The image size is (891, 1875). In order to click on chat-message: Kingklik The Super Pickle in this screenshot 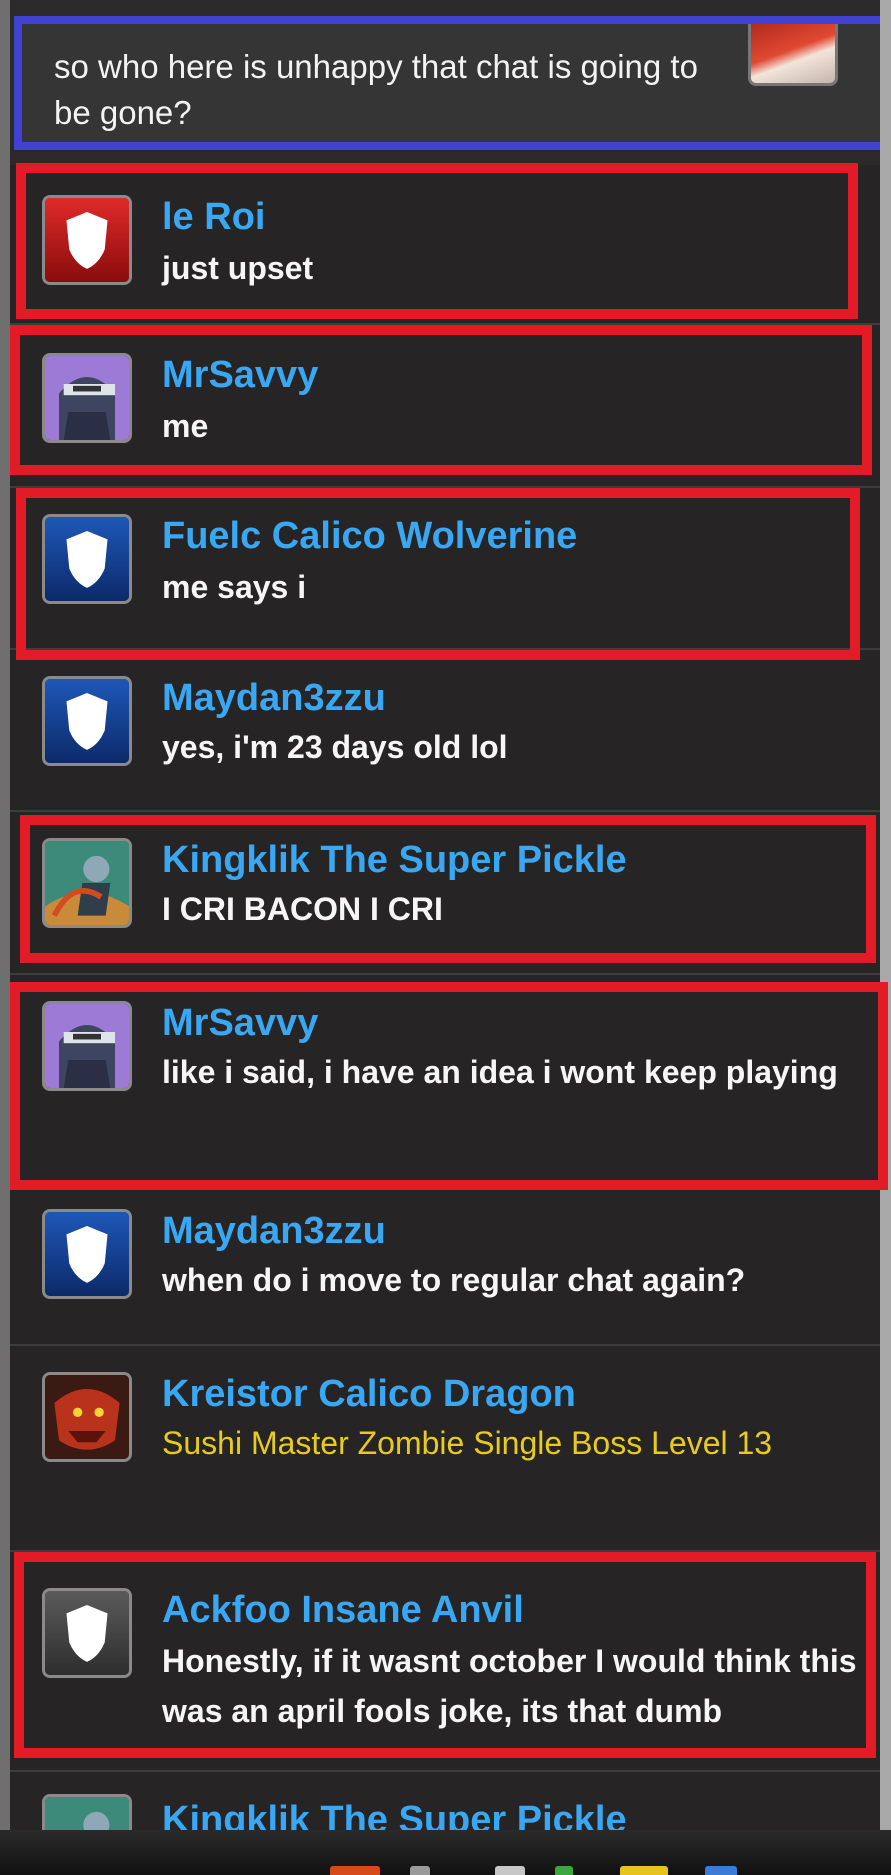, I will do `click(445, 1801)`.